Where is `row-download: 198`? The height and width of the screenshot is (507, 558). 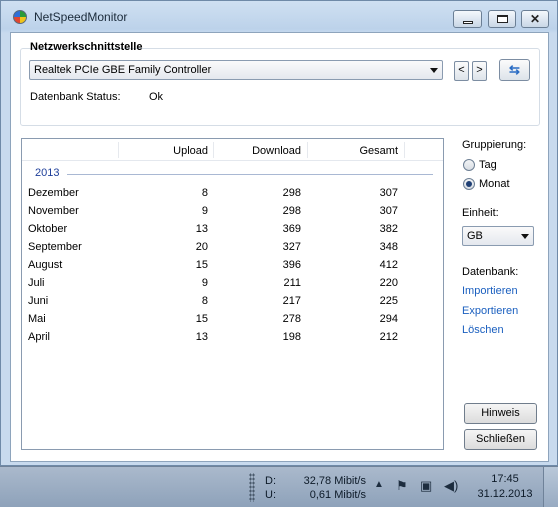 row-download: 198 is located at coordinates (291, 337).